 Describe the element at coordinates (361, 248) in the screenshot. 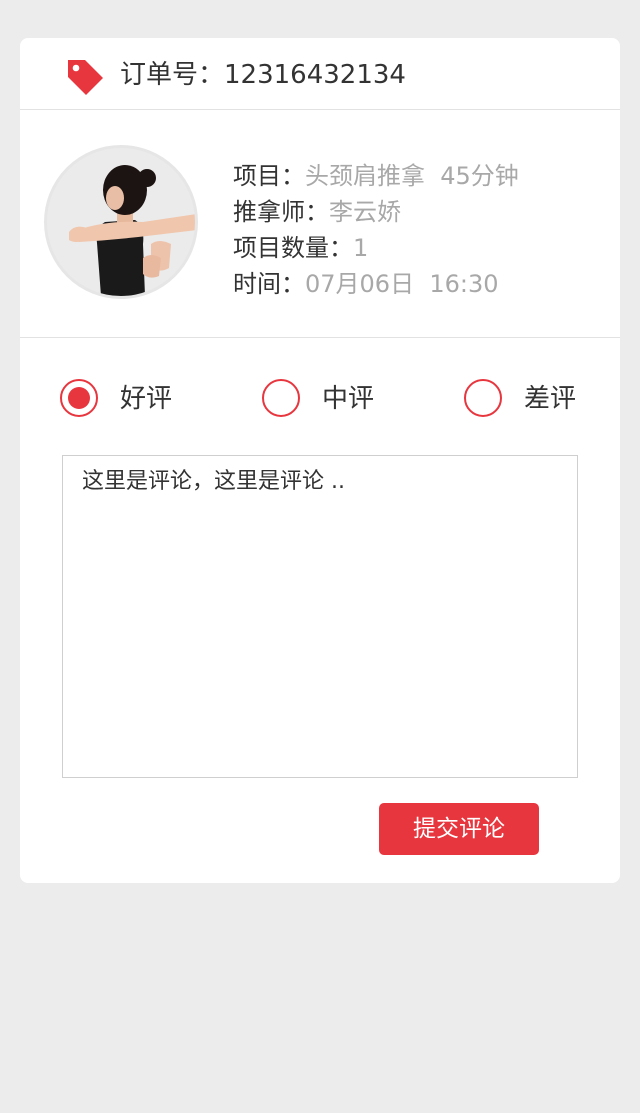

I see `quantity-value: 1` at that location.